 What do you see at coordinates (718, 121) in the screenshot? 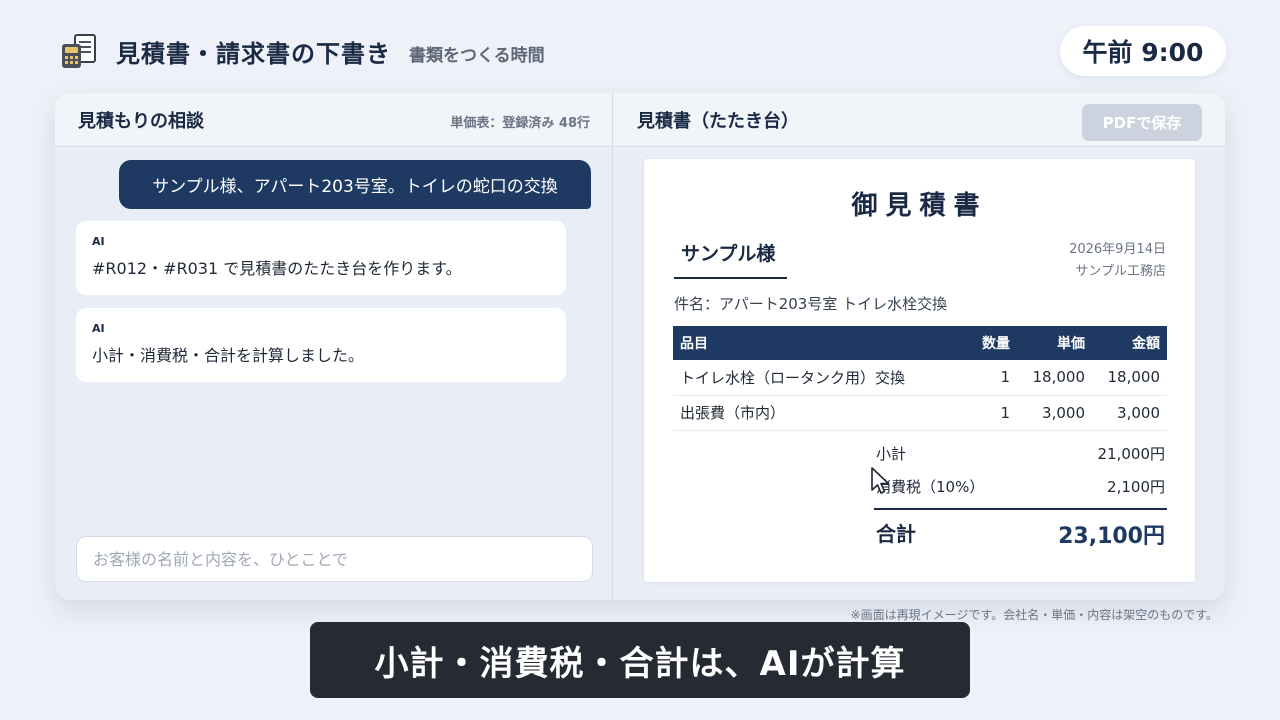
I see `draft-pane-title: 見積書（たたき台）` at bounding box center [718, 121].